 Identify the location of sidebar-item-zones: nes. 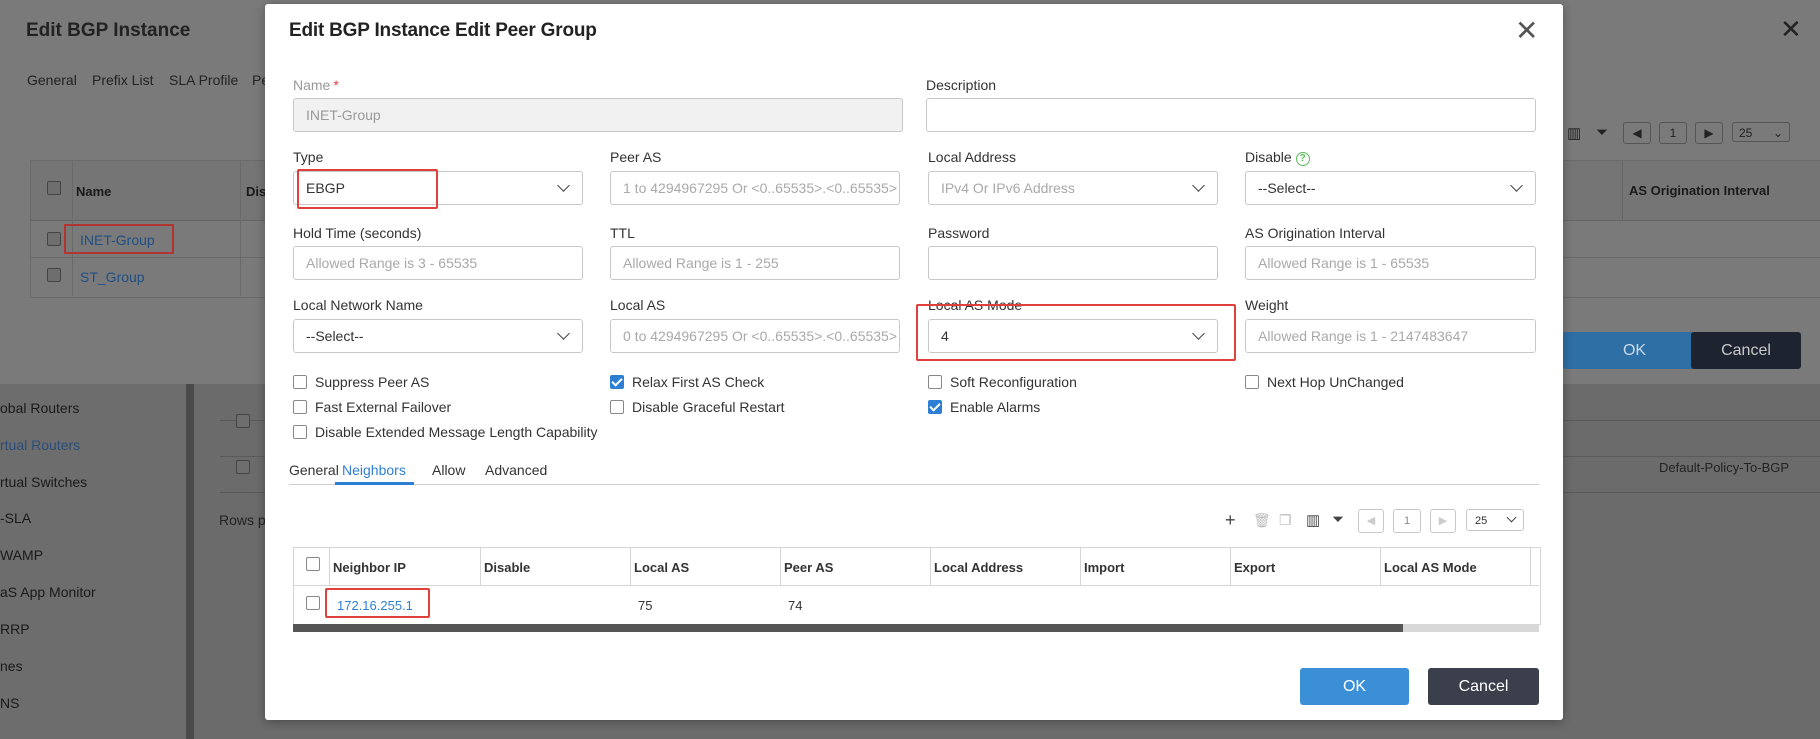
(11, 666).